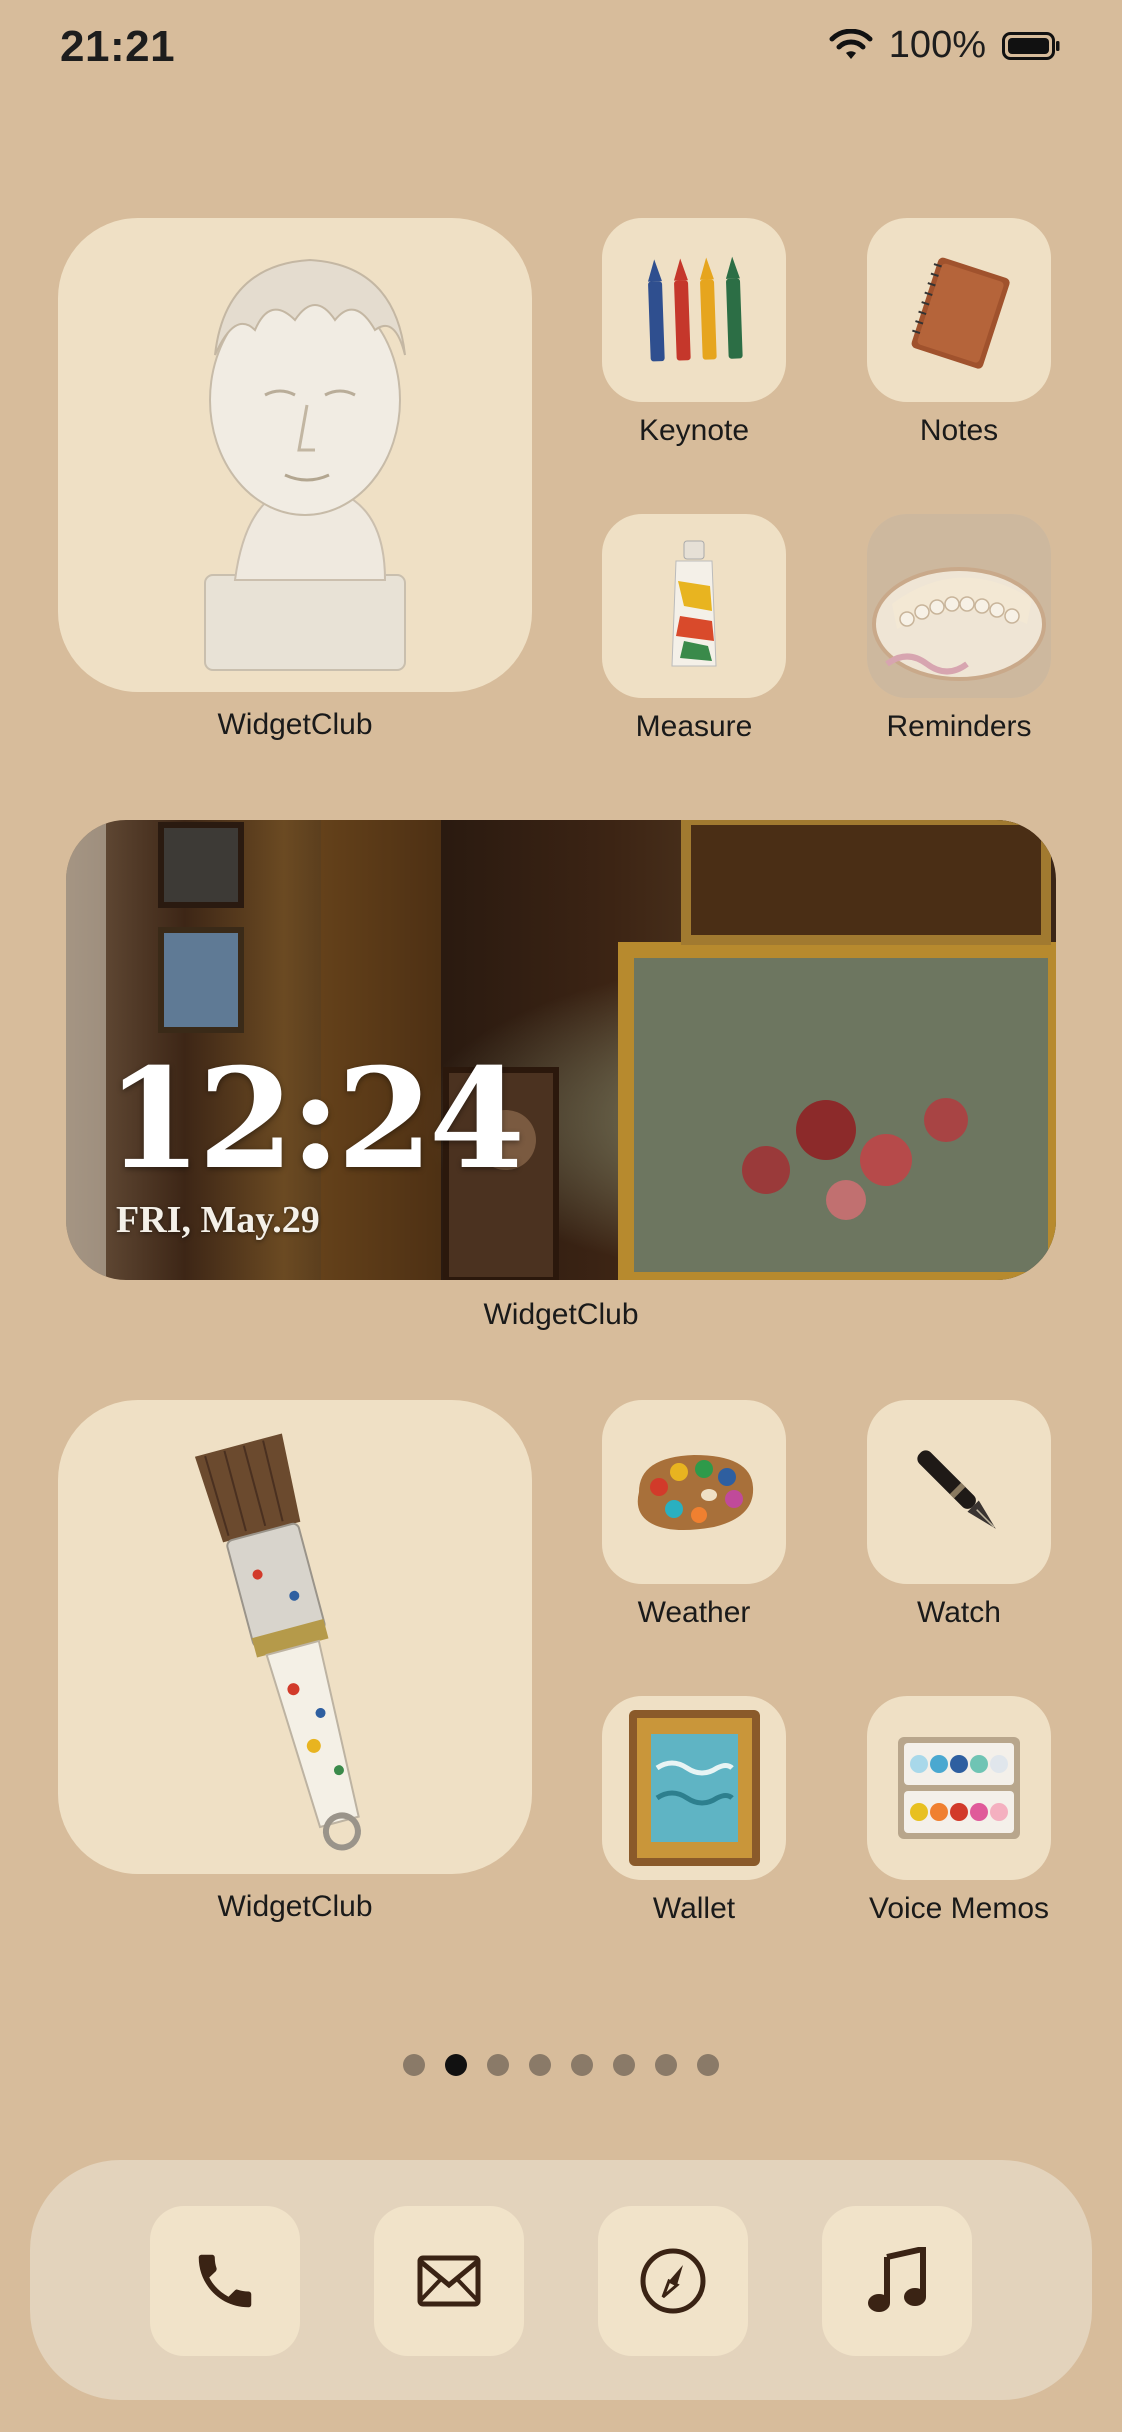 The width and height of the screenshot is (1122, 2432). I want to click on dock-phone-button, so click(225, 2281).